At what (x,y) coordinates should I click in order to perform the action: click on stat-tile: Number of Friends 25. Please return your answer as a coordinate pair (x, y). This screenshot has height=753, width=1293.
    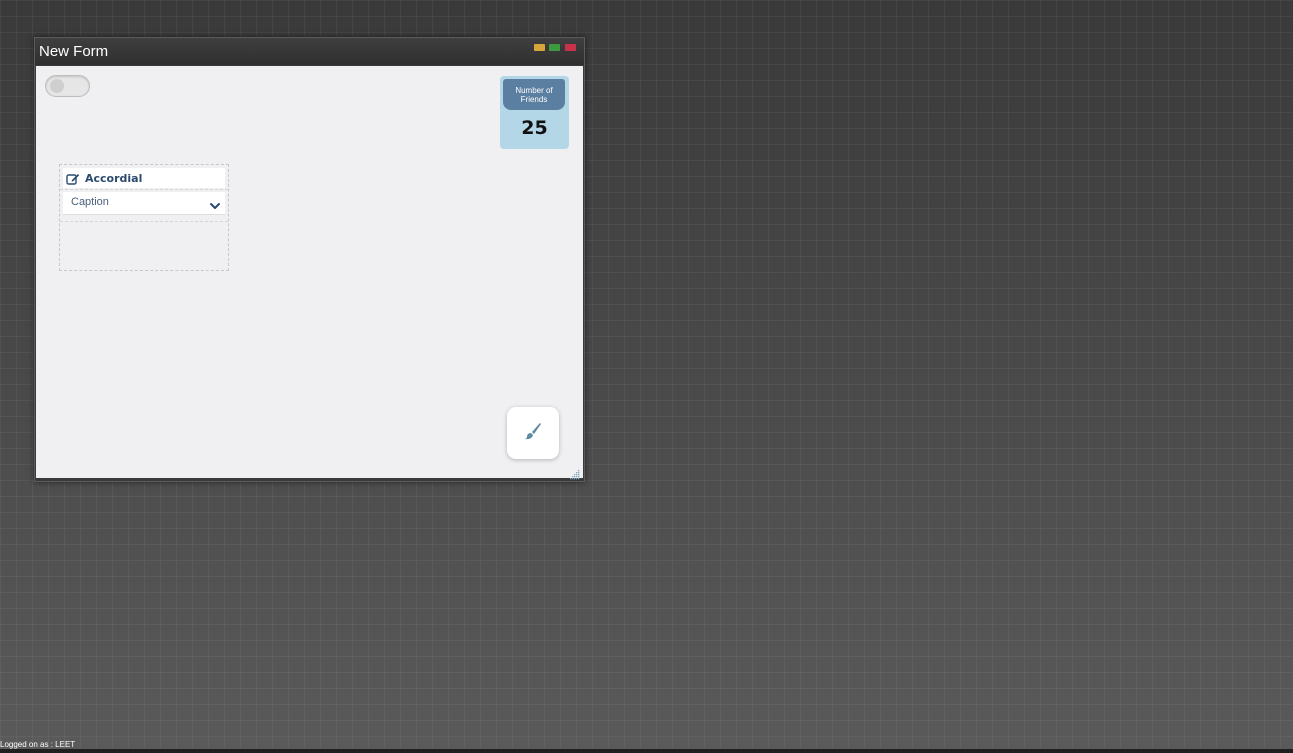
    Looking at the image, I should click on (534, 112).